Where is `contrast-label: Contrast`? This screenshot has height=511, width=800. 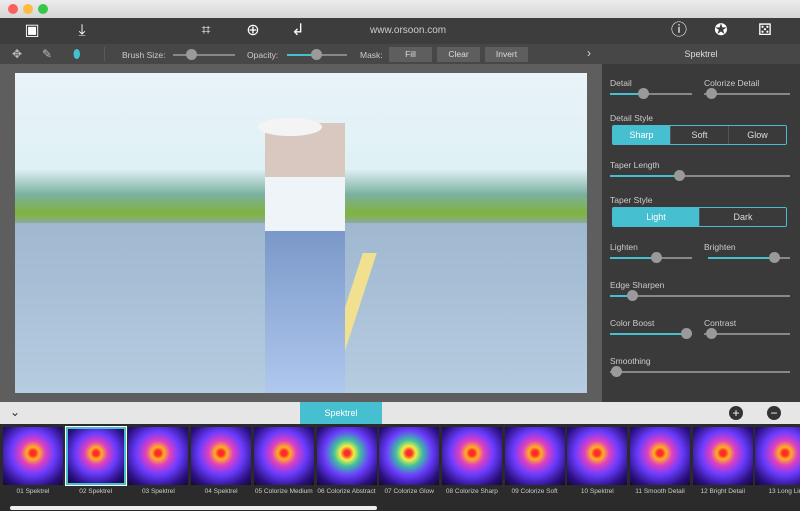
contrast-label: Contrast is located at coordinates (720, 323).